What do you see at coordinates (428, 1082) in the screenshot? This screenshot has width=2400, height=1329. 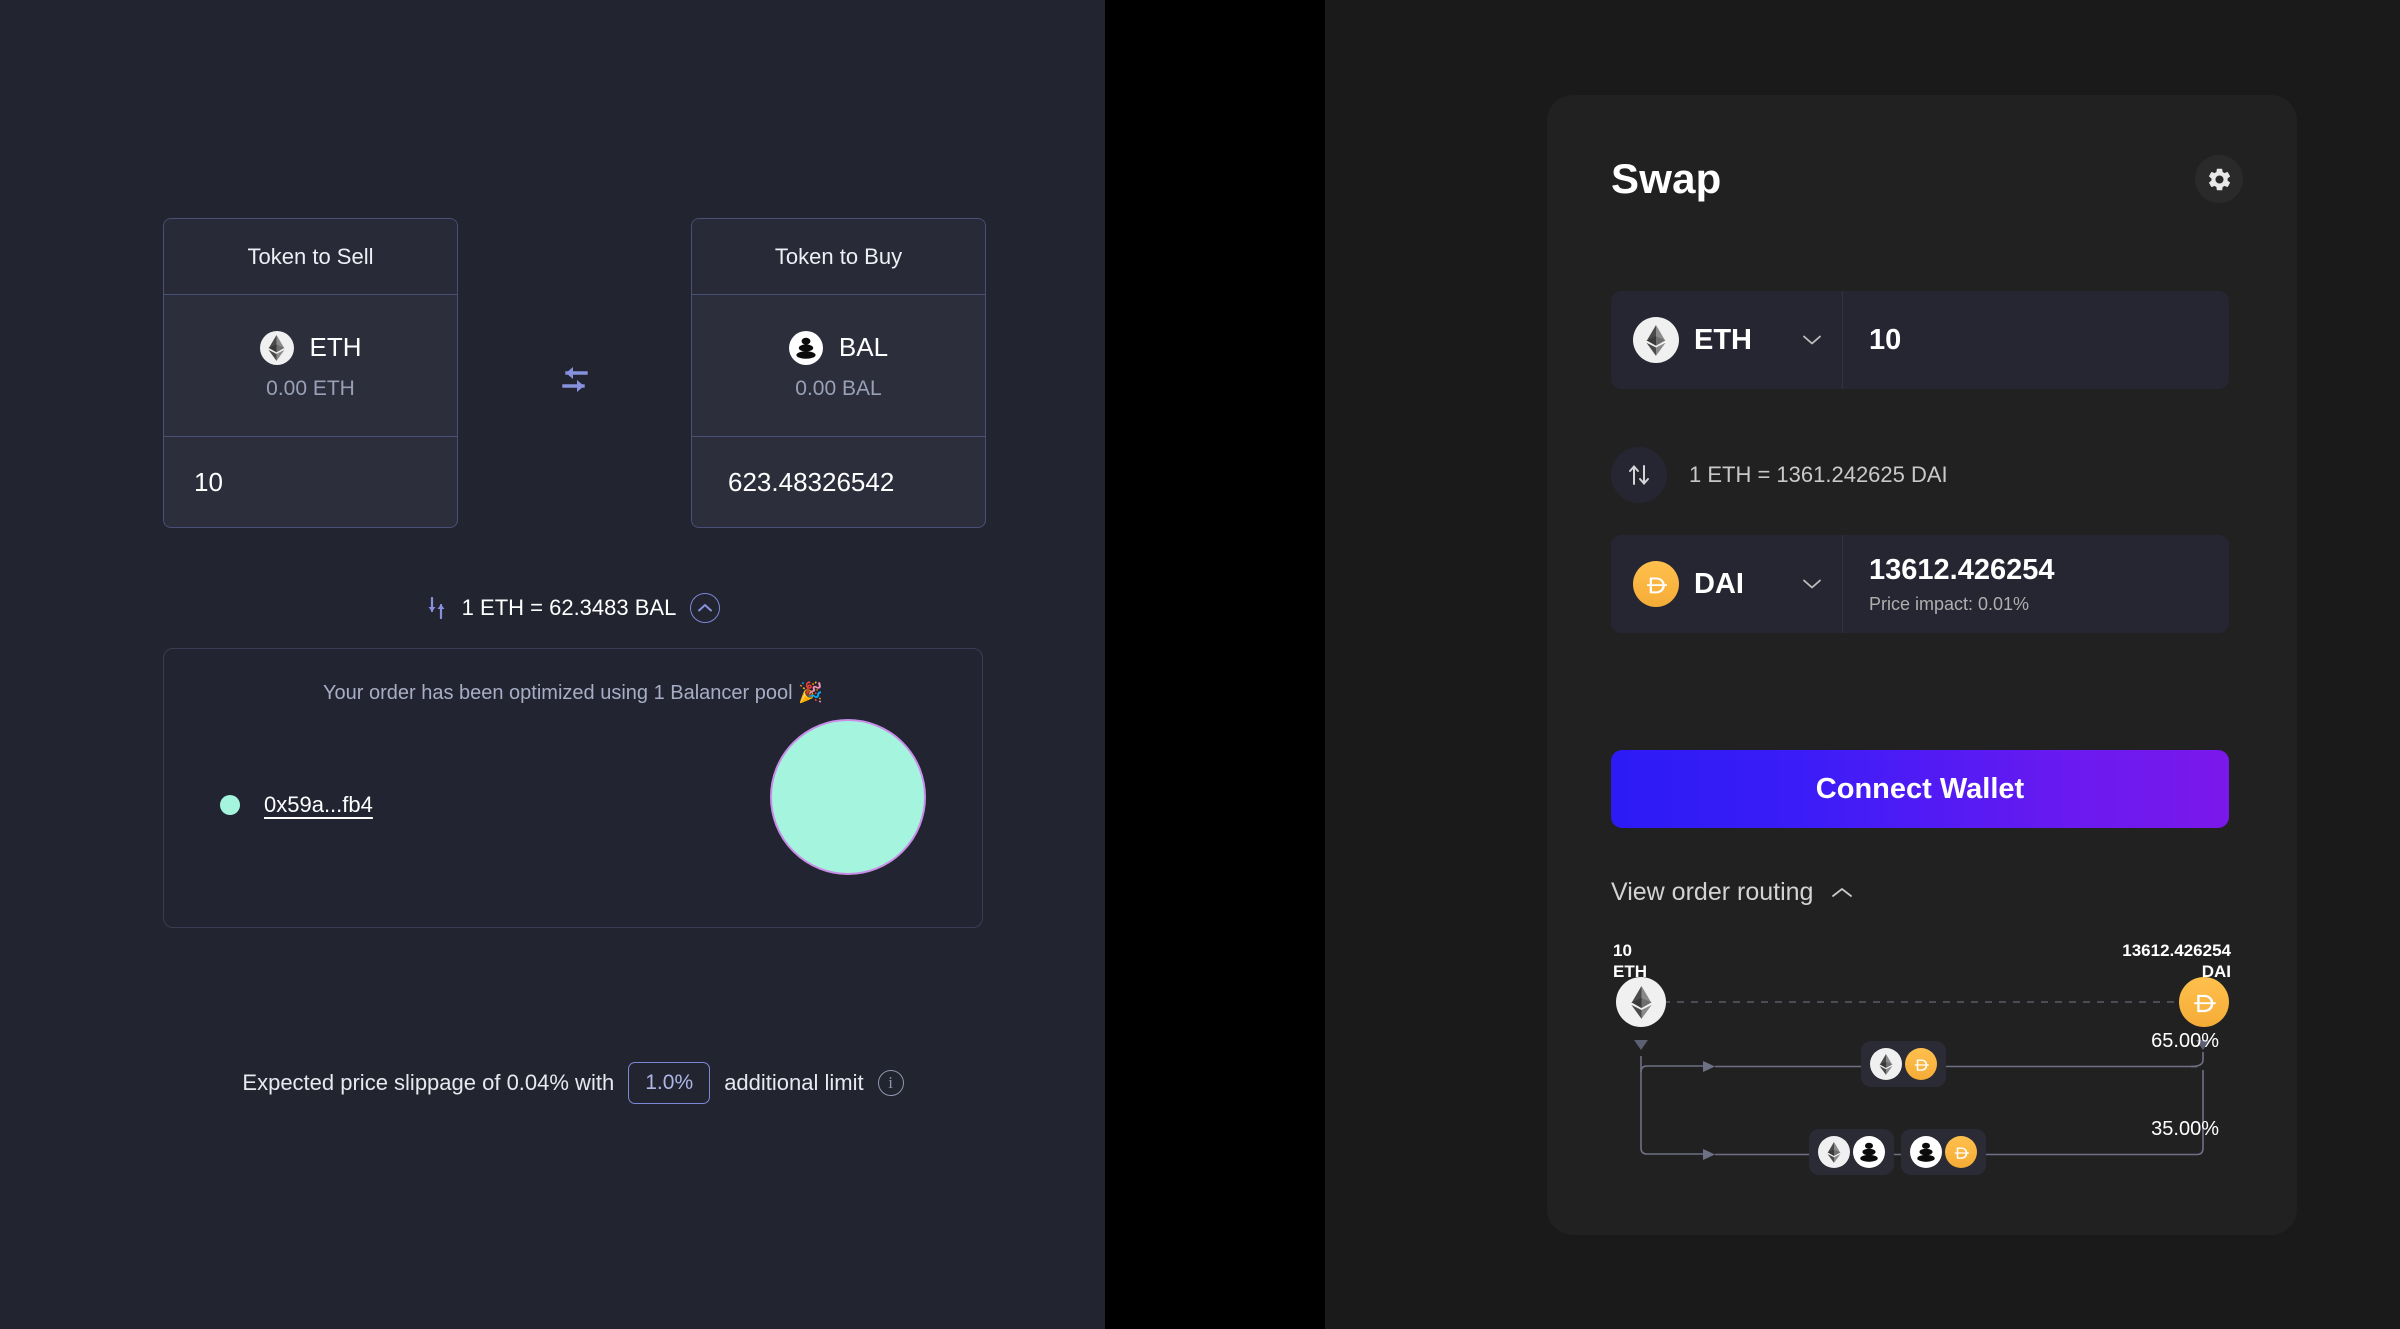 I see `slippage-prefix-label: Expected price slippage of 0.04% with` at bounding box center [428, 1082].